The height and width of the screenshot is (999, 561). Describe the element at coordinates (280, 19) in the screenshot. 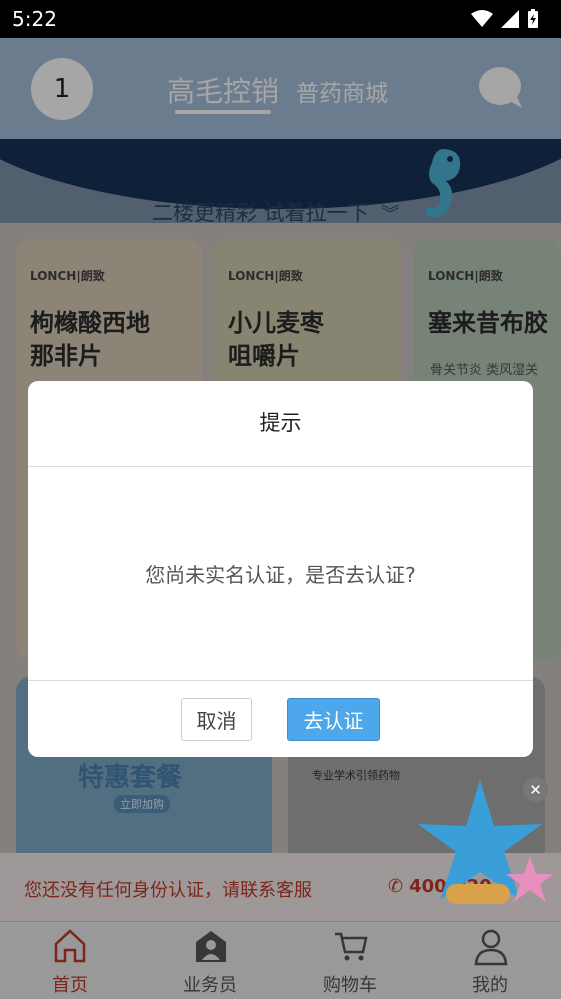

I see `status-bar: 5:22` at that location.